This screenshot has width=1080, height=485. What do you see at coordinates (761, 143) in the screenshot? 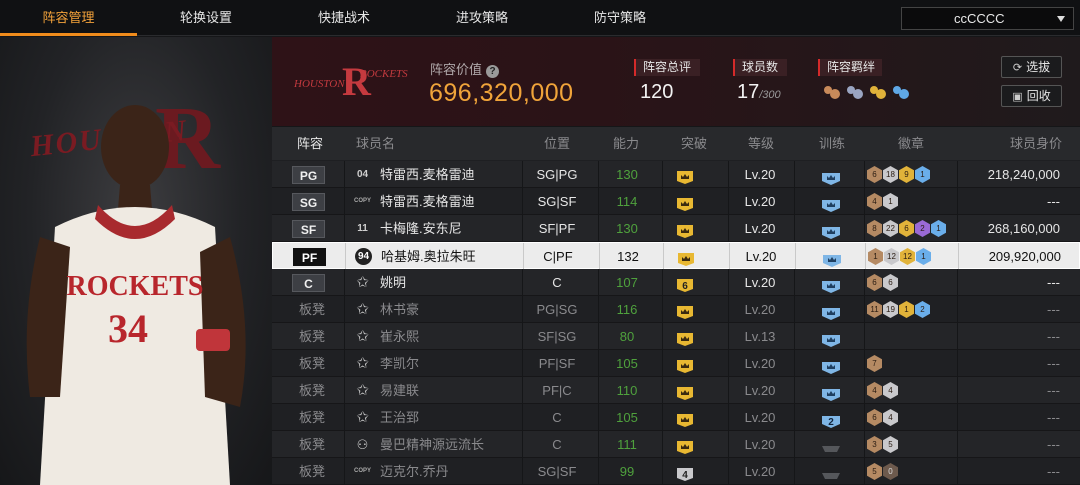
I see `col-level: 等级` at bounding box center [761, 143].